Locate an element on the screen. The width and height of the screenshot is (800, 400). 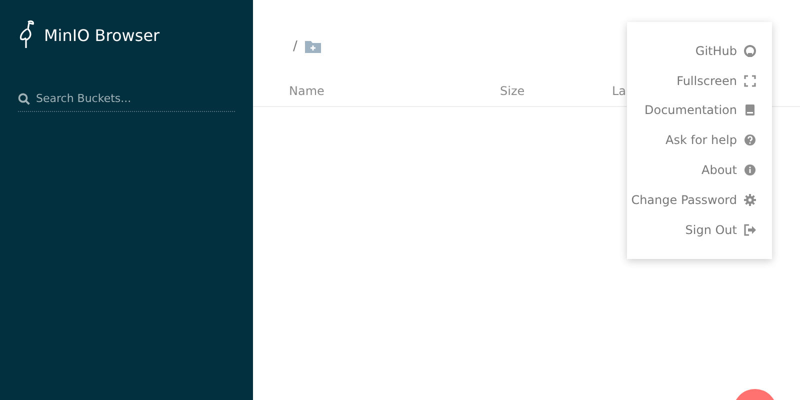
info-icon is located at coordinates (750, 170).